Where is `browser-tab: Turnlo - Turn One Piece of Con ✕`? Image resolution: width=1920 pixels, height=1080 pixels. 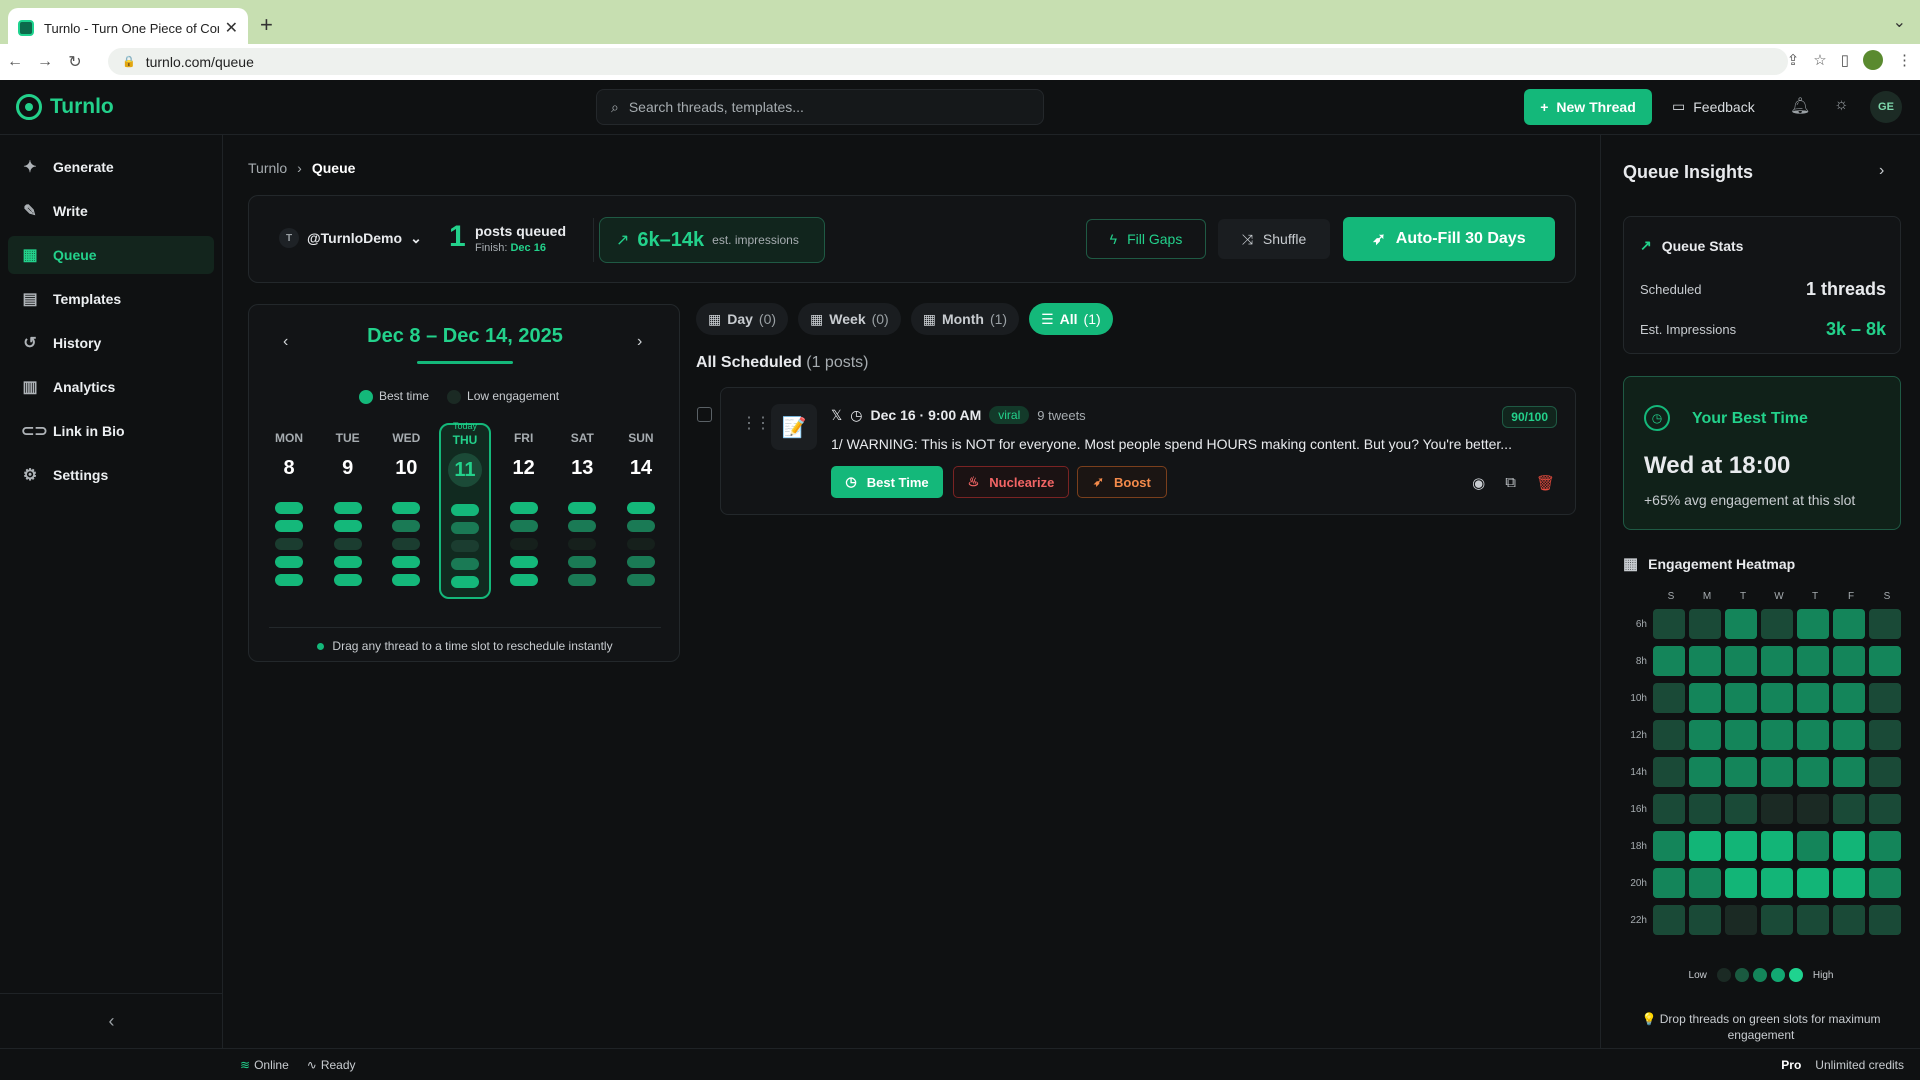
browser-tab: Turnlo - Turn One Piece of Con ✕ is located at coordinates (128, 28).